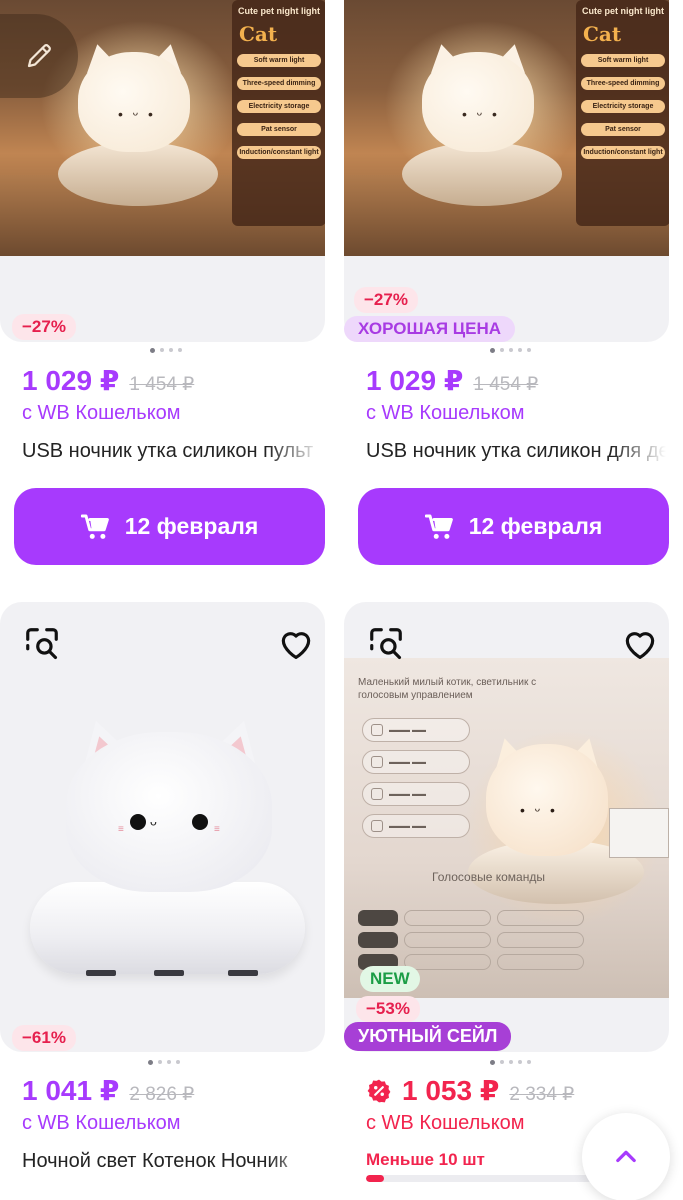  I want to click on stock-label: Меньше 10 шт, so click(425, 1159).